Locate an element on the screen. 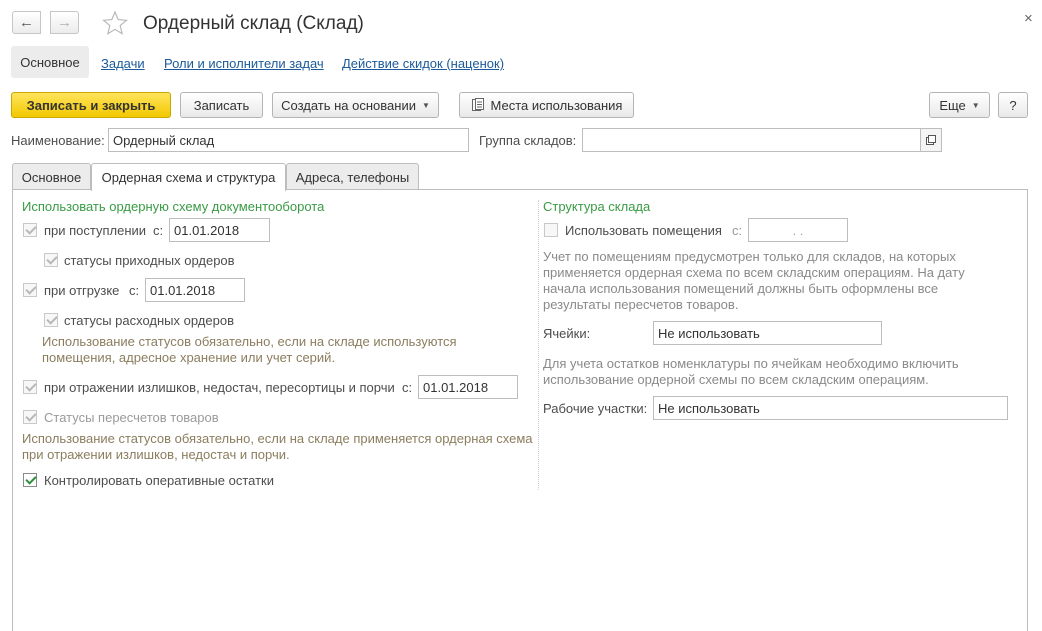  more-label: Еще is located at coordinates (952, 105).